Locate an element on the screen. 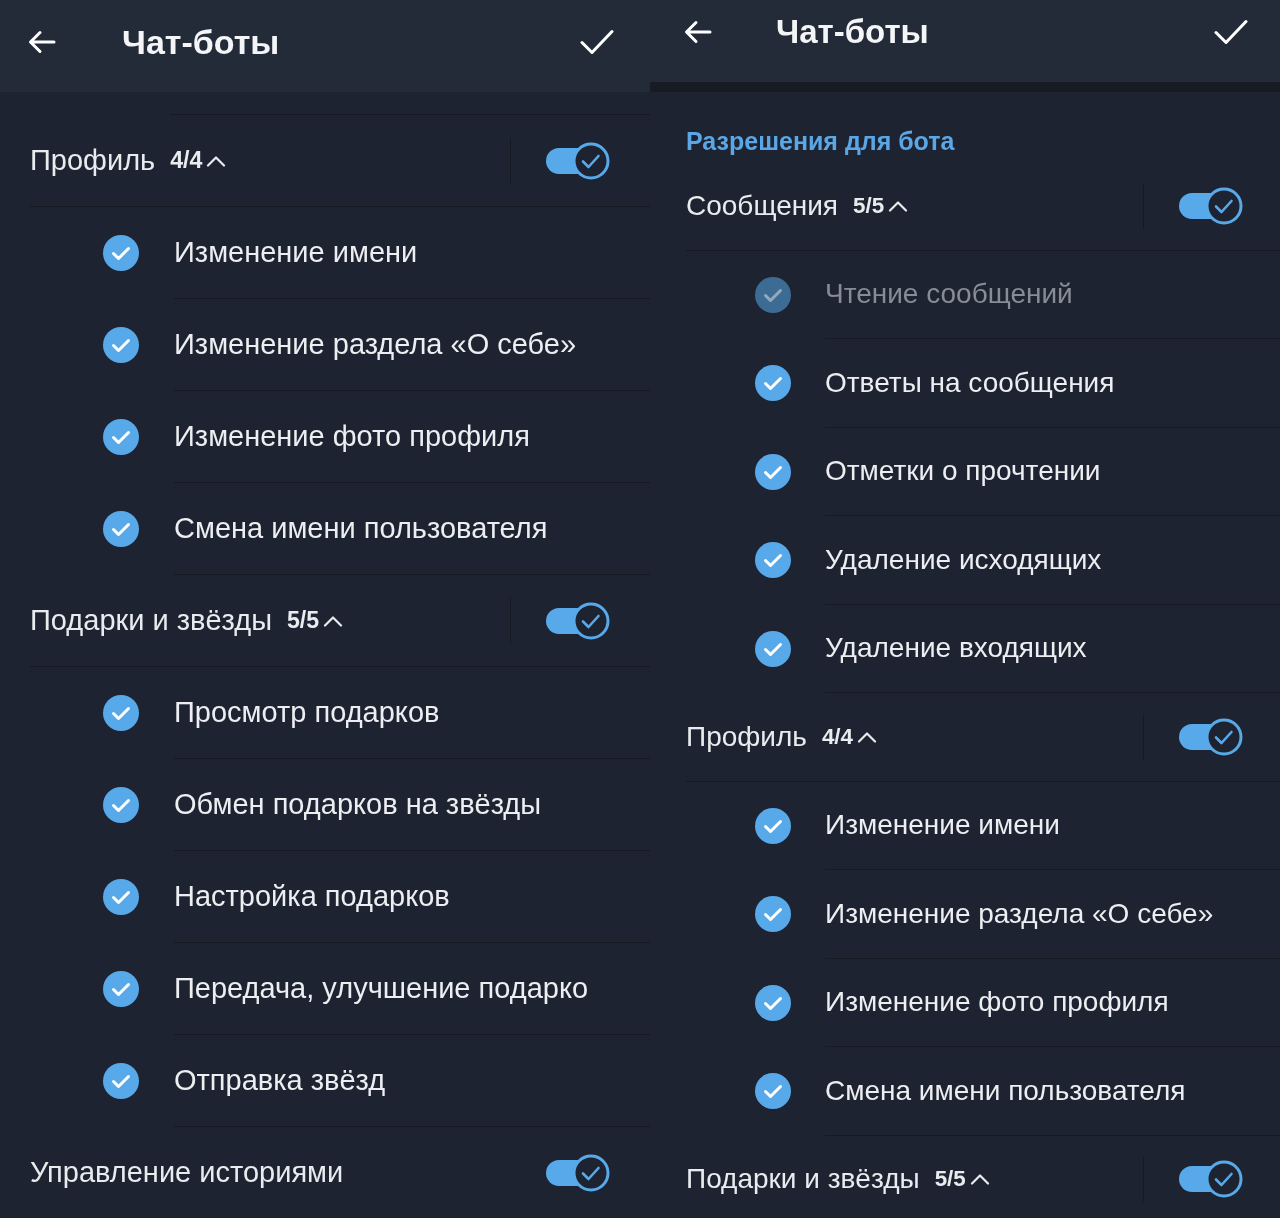 This screenshot has width=1280, height=1218. group-label: Сообщения is located at coordinates (762, 205).